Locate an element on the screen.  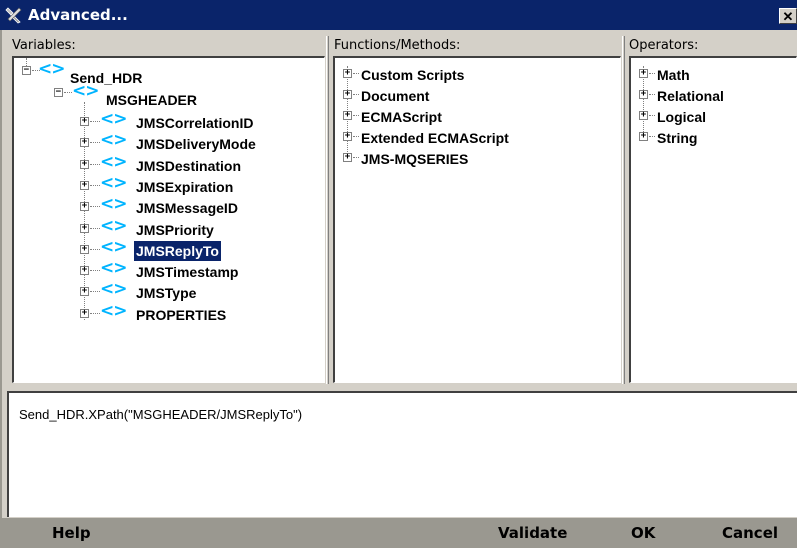
expander-jmsexpiration: + is located at coordinates (84, 185).